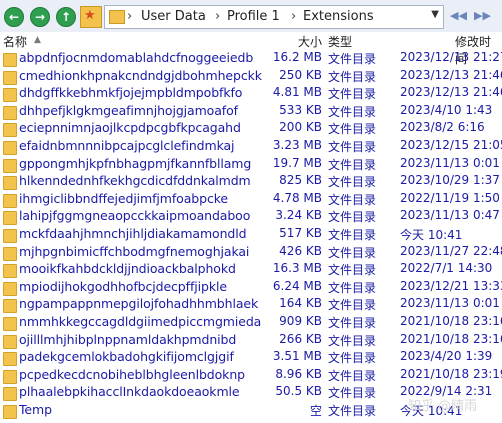  I want to click on file-name: ihmgiclibbndffejedjimfjmfoabpcke, so click(124, 198).